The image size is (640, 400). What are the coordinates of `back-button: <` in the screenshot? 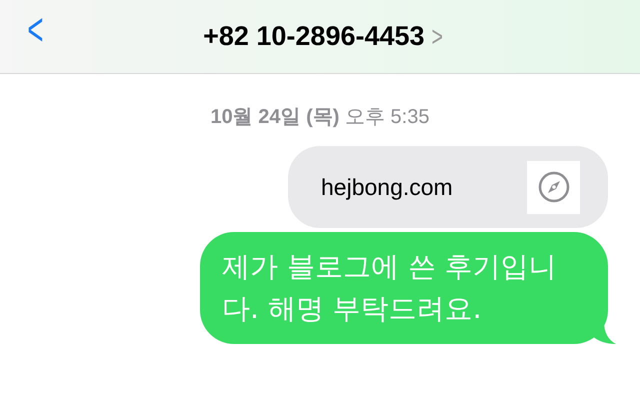 It's located at (35, 29).